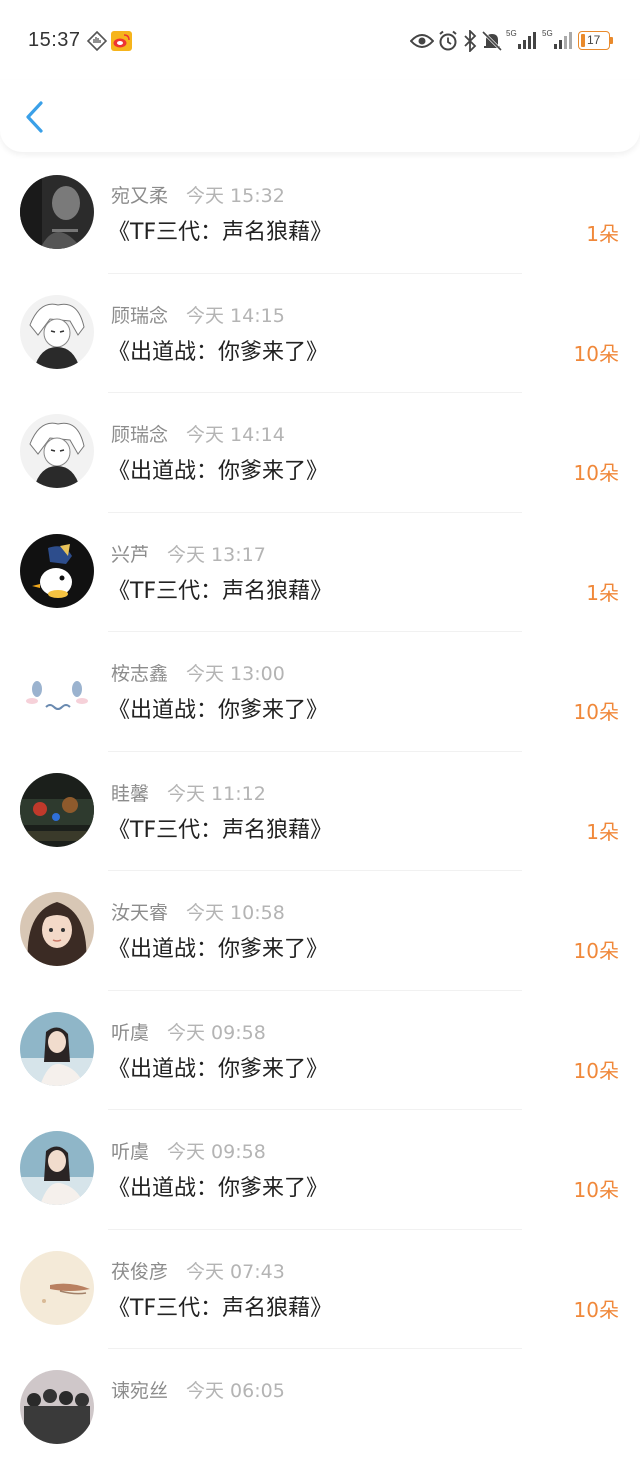 The image size is (640, 1469). I want to click on list-item: 茯俊彦 今天 07:43 《TF三代：声名狼藉》 10朵, so click(320, 1289).